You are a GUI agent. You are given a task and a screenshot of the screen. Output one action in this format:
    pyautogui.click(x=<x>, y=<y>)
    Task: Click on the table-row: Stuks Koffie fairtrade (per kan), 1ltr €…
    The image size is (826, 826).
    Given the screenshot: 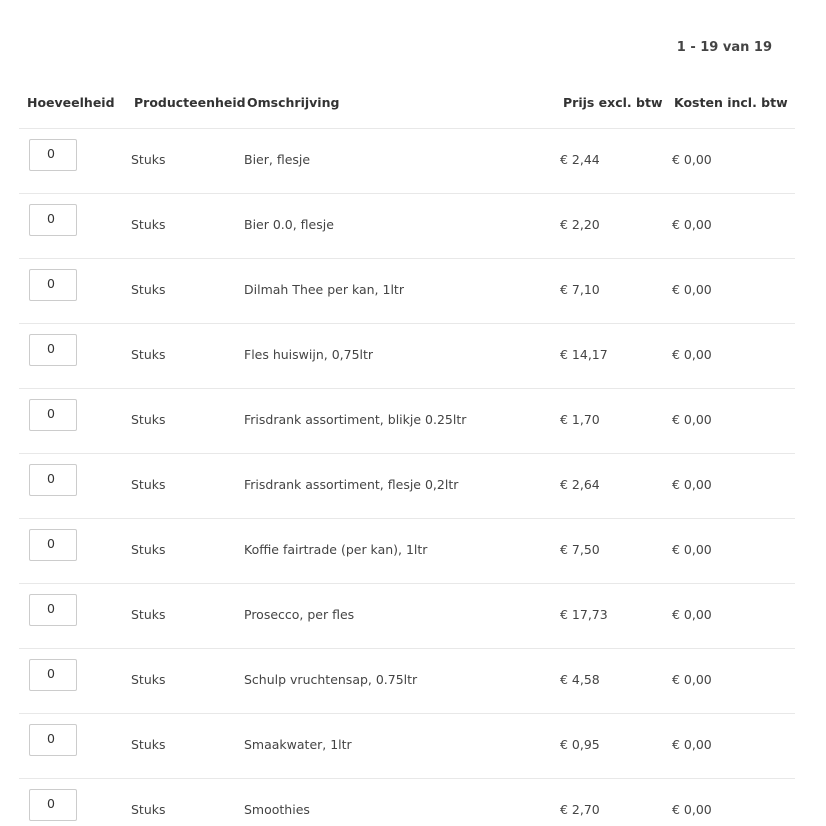 What is the action you would take?
    pyautogui.click(x=407, y=551)
    